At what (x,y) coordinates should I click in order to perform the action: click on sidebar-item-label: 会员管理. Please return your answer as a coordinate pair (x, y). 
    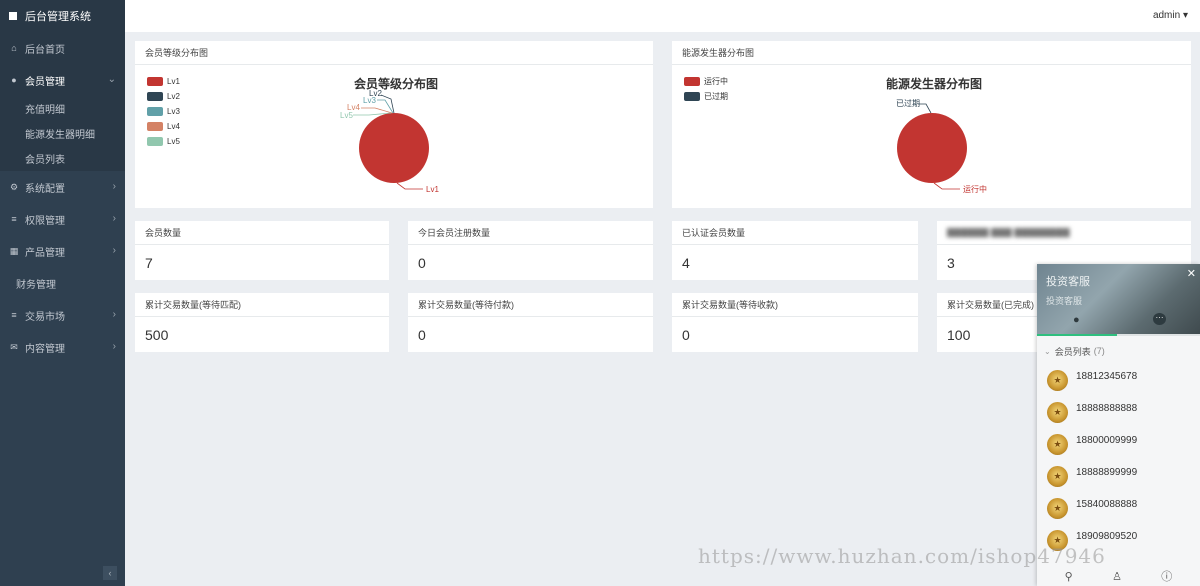
    Looking at the image, I should click on (45, 82).